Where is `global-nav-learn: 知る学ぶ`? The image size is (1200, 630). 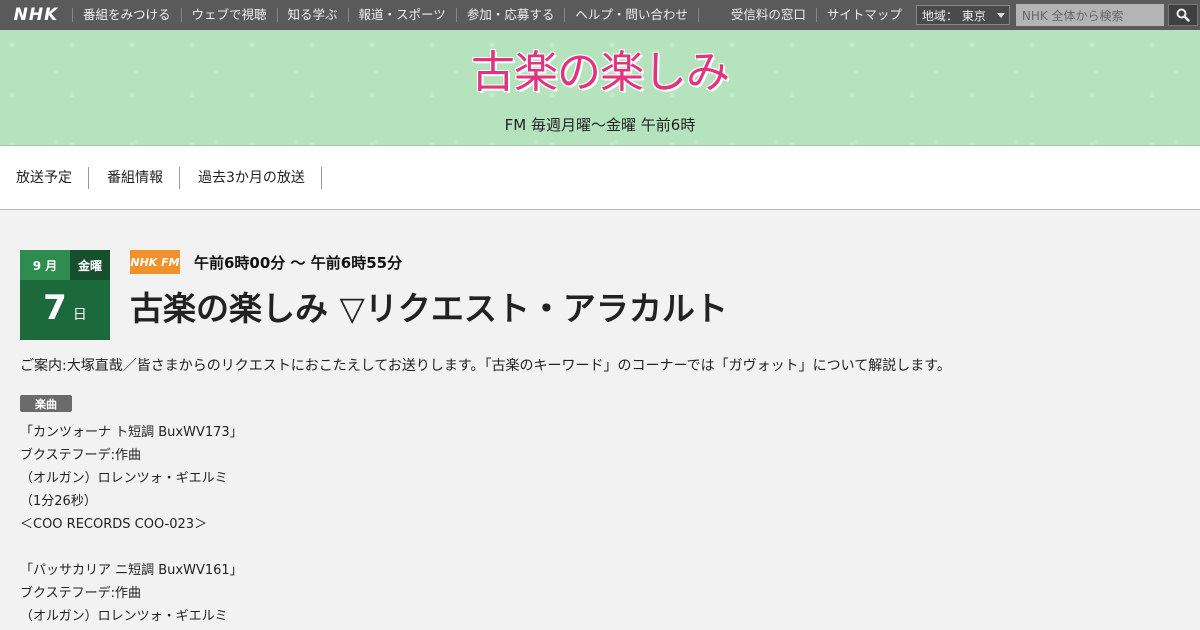
global-nav-learn: 知る学ぶ is located at coordinates (312, 15).